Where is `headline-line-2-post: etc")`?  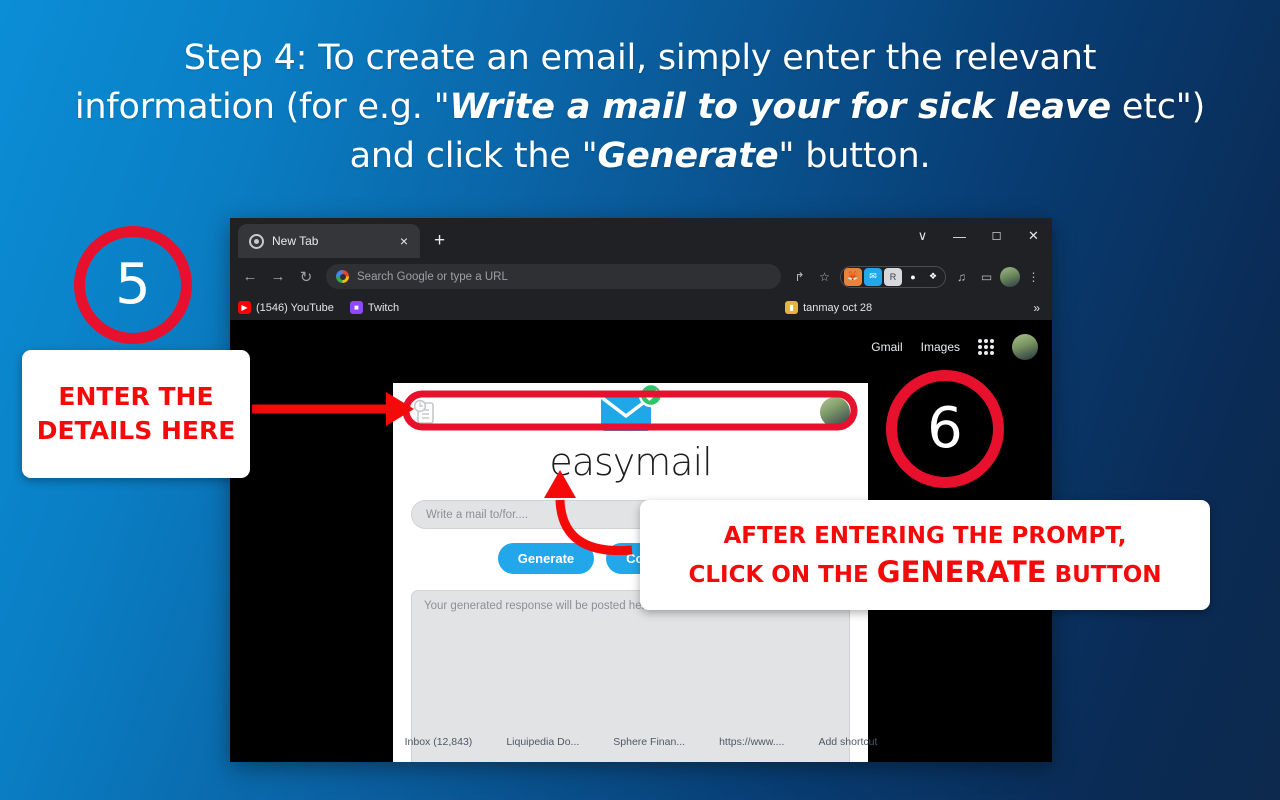 headline-line-2-post: etc") is located at coordinates (1158, 107).